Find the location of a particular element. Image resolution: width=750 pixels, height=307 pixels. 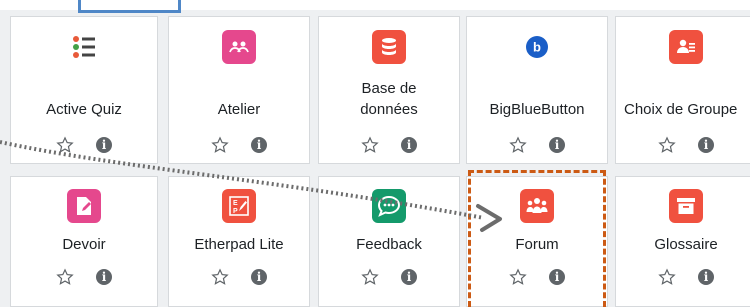

activity-label: Atelier is located at coordinates (239, 109).